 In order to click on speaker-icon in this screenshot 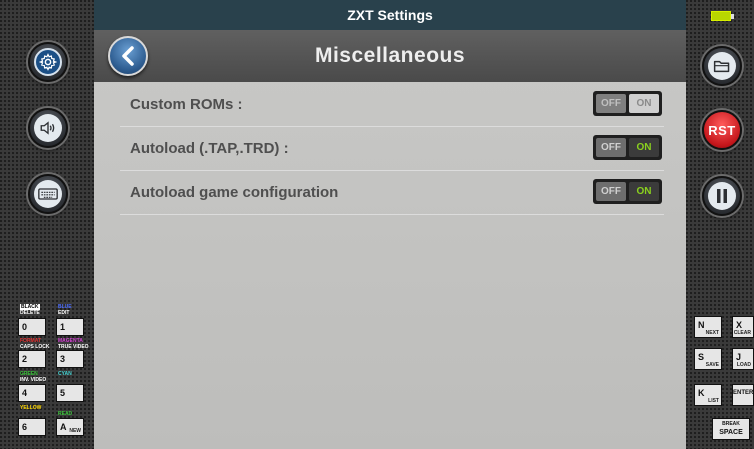, I will do `click(48, 128)`.